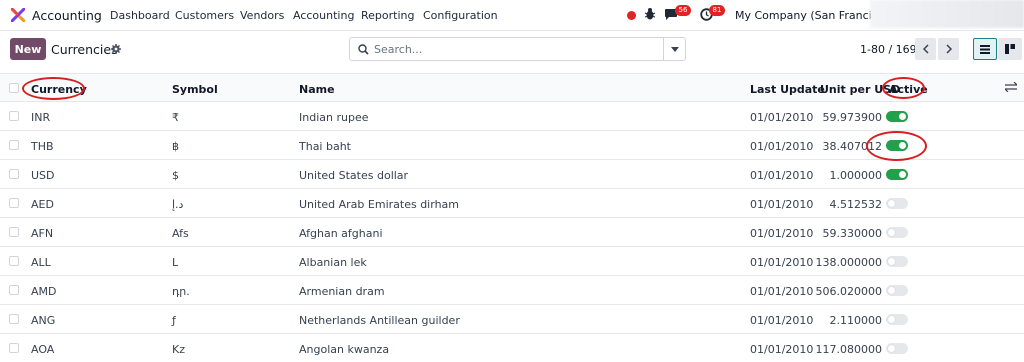 This screenshot has height=362, width=1024. What do you see at coordinates (512, 261) in the screenshot?
I see `table-row: ALL L Albanian lek 01/01/2010 138.000000` at bounding box center [512, 261].